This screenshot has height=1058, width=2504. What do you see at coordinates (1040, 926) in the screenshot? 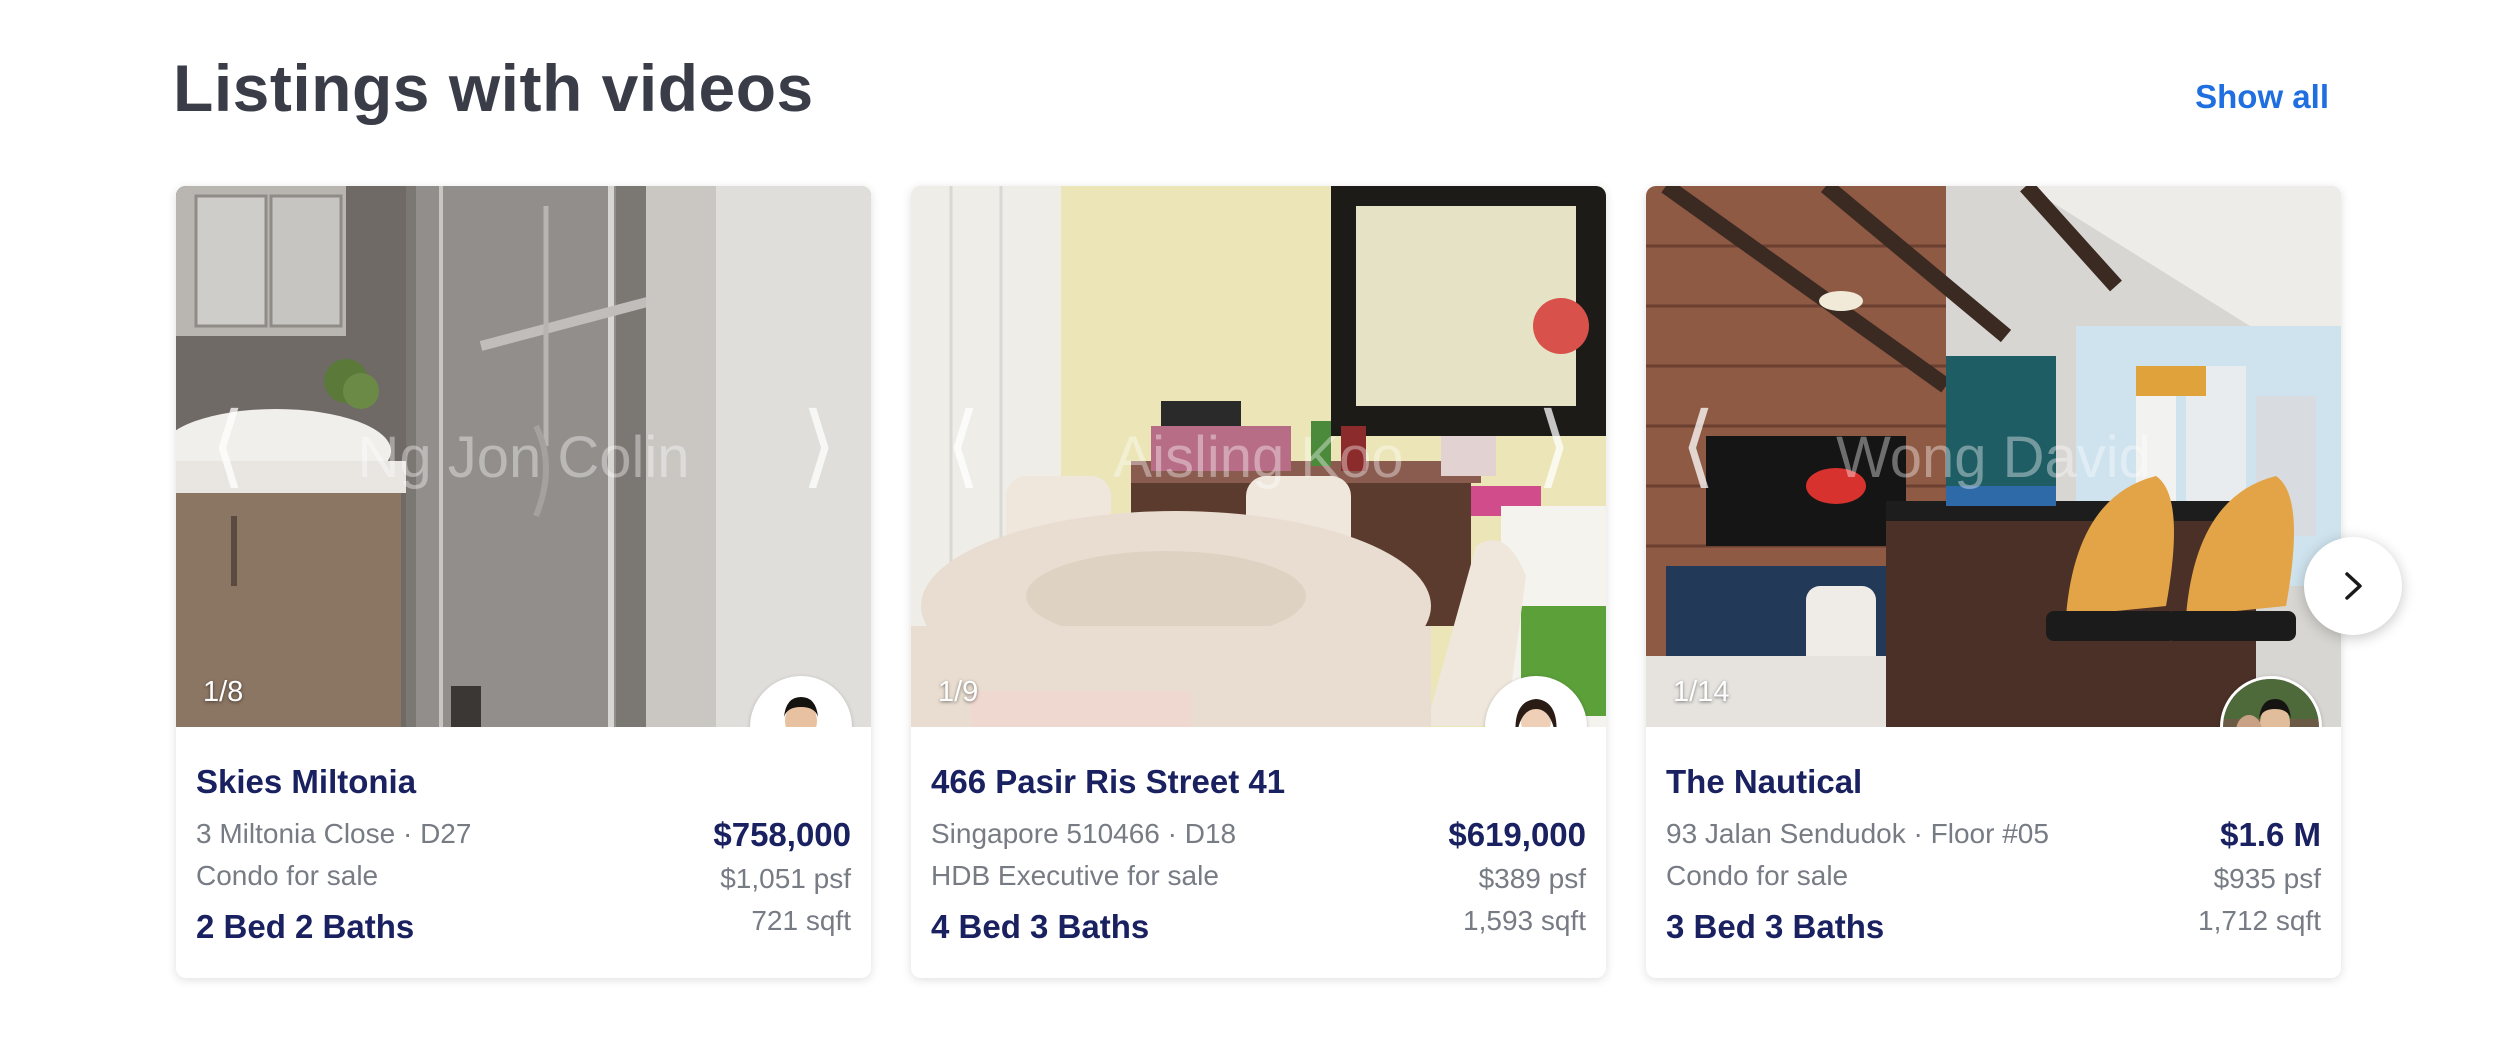
I see `beds-baths: 4 Bed 3 Baths` at bounding box center [1040, 926].